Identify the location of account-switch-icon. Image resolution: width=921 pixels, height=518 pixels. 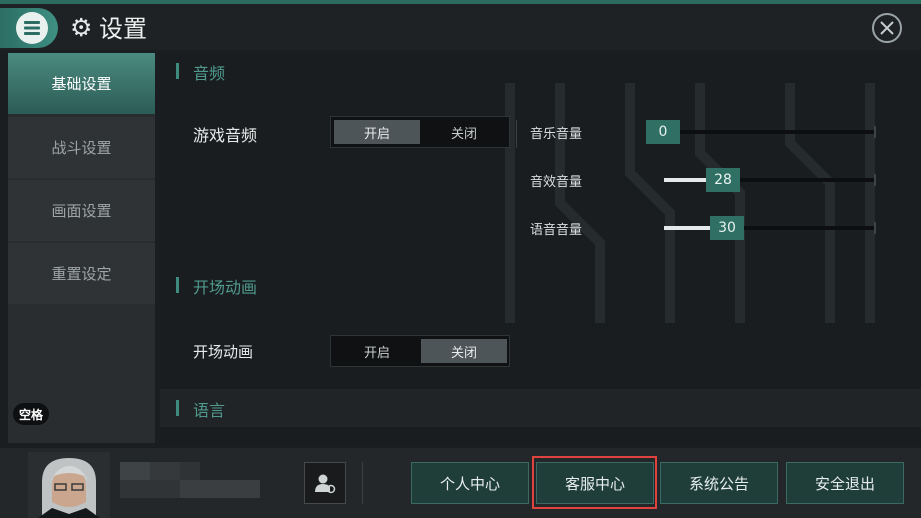
(325, 484).